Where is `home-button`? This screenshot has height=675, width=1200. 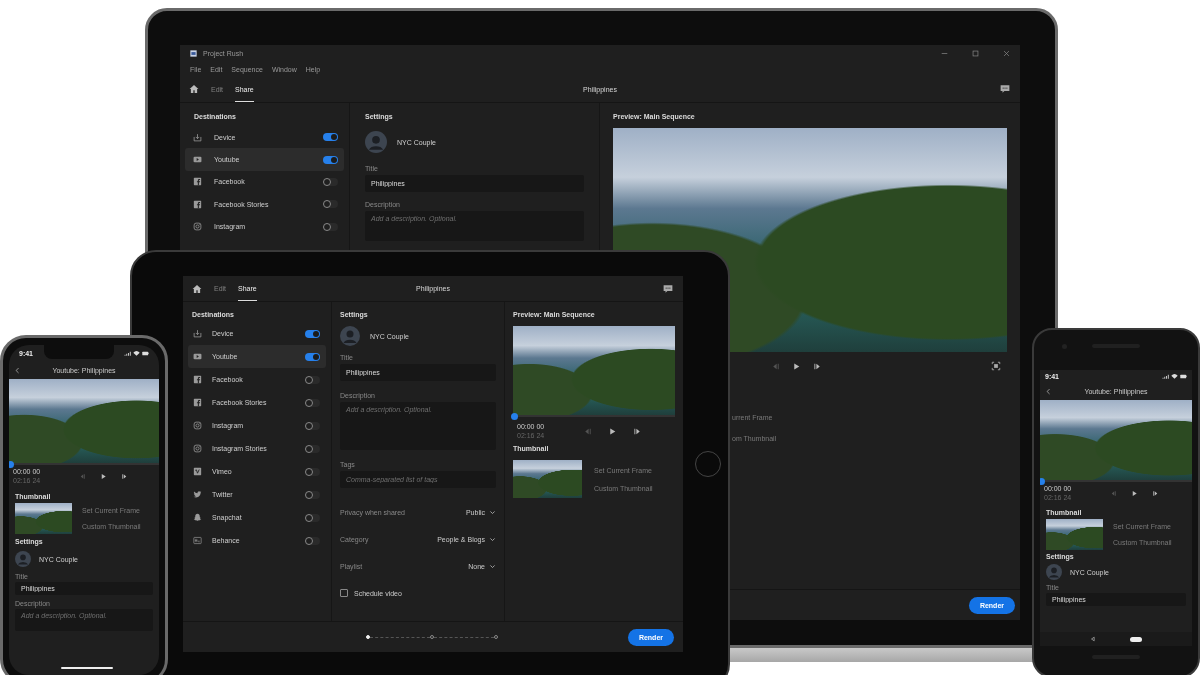
home-button is located at coordinates (1136, 639).